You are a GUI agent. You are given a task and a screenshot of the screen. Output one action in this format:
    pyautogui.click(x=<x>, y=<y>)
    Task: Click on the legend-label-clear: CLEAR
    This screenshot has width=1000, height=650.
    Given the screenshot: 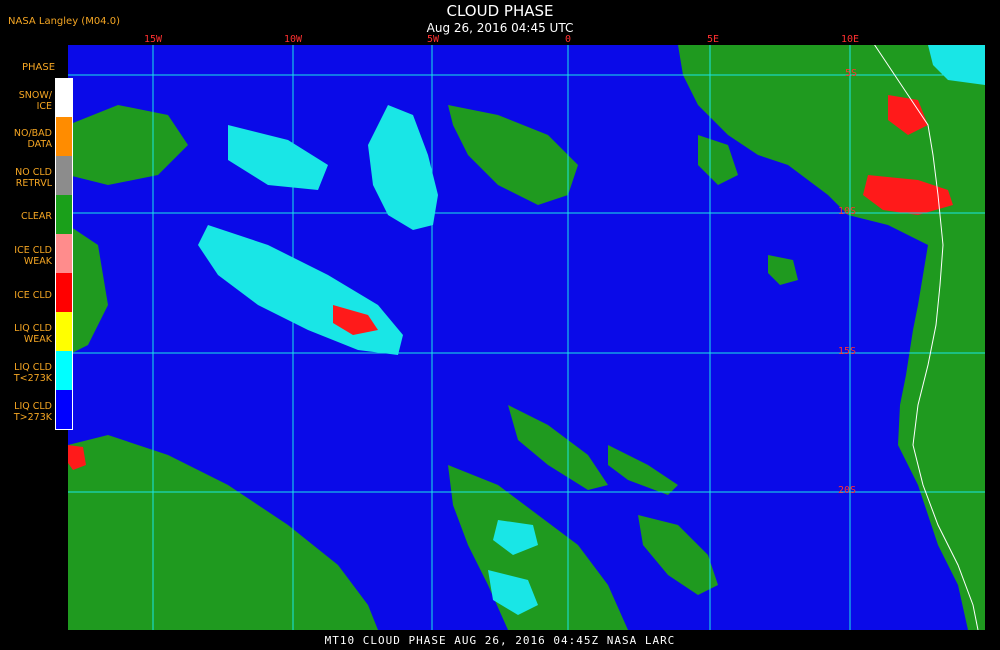 What is the action you would take?
    pyautogui.click(x=36, y=216)
    